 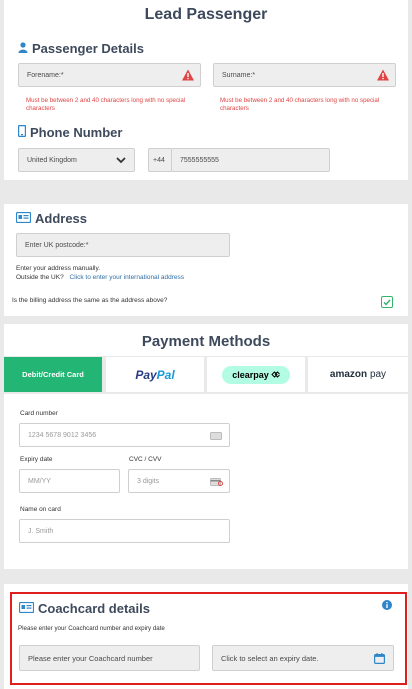 What do you see at coordinates (387, 605) in the screenshot?
I see `info-icon` at bounding box center [387, 605].